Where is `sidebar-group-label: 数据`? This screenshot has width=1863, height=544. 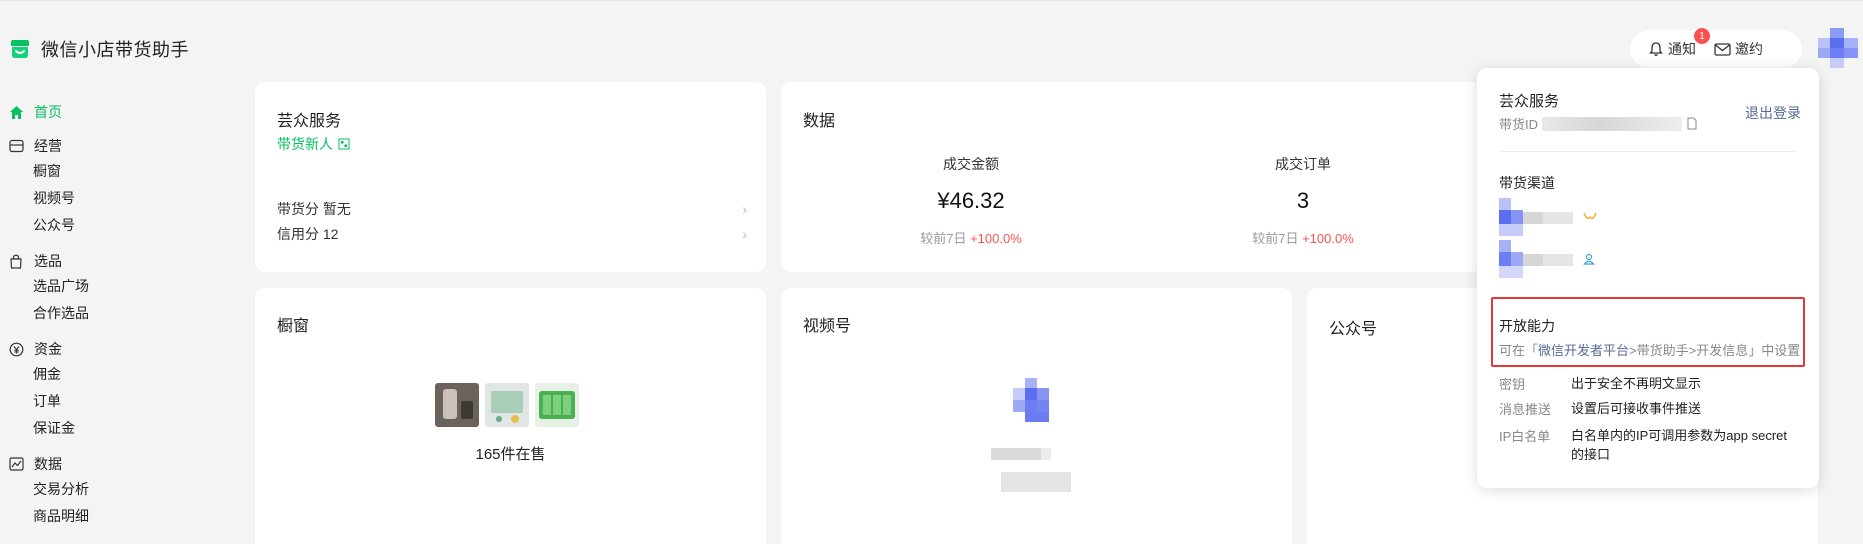
sidebar-group-label: 数据 is located at coordinates (48, 464).